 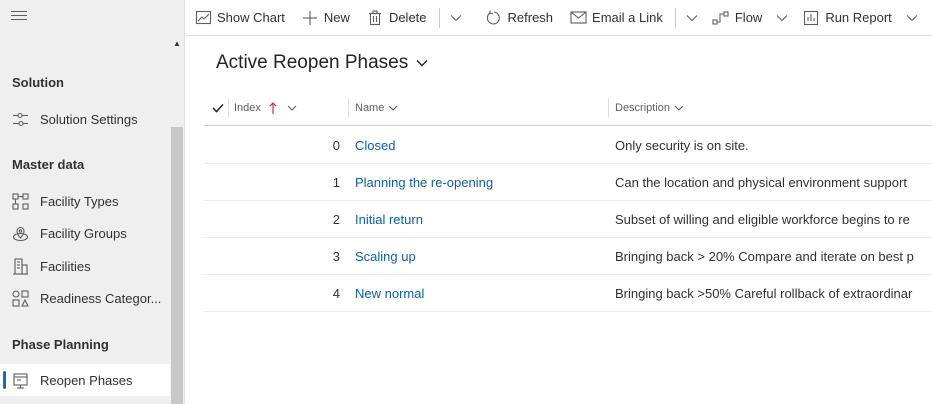 I want to click on refresh-label: Refresh, so click(x=530, y=17).